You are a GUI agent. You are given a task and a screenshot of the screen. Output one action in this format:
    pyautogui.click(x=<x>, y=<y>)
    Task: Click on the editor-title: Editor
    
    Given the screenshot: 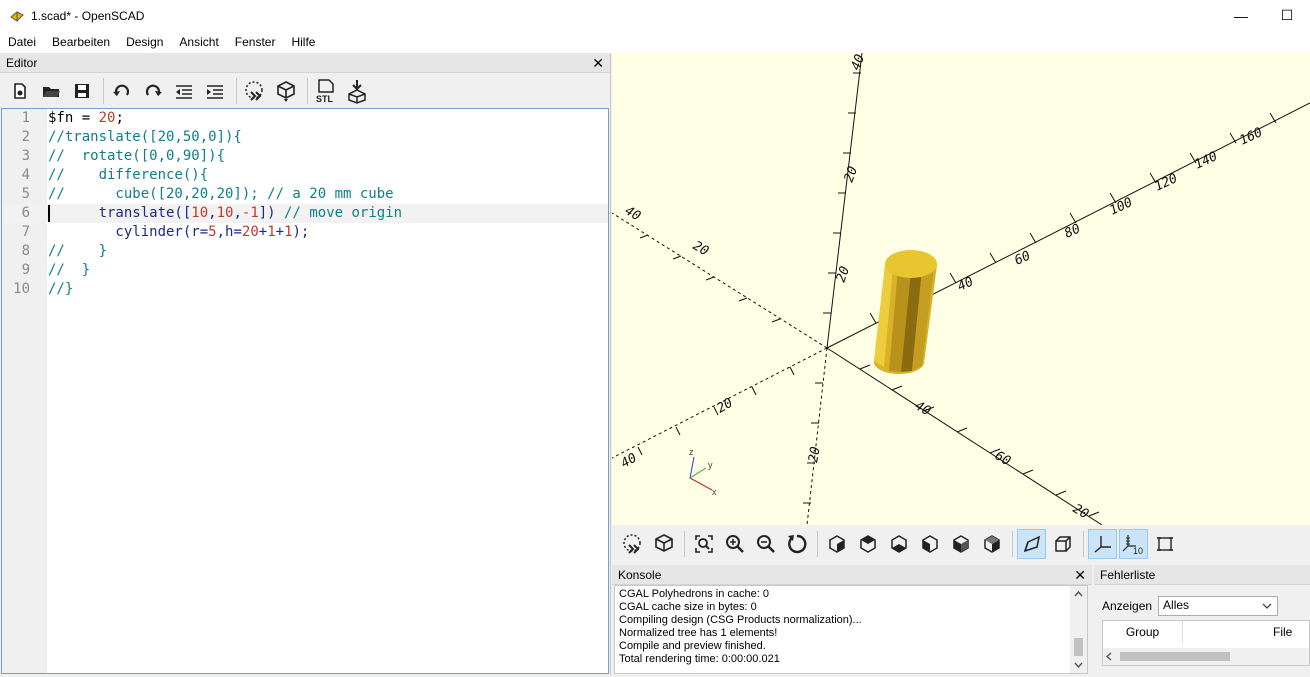 What is the action you would take?
    pyautogui.click(x=22, y=62)
    